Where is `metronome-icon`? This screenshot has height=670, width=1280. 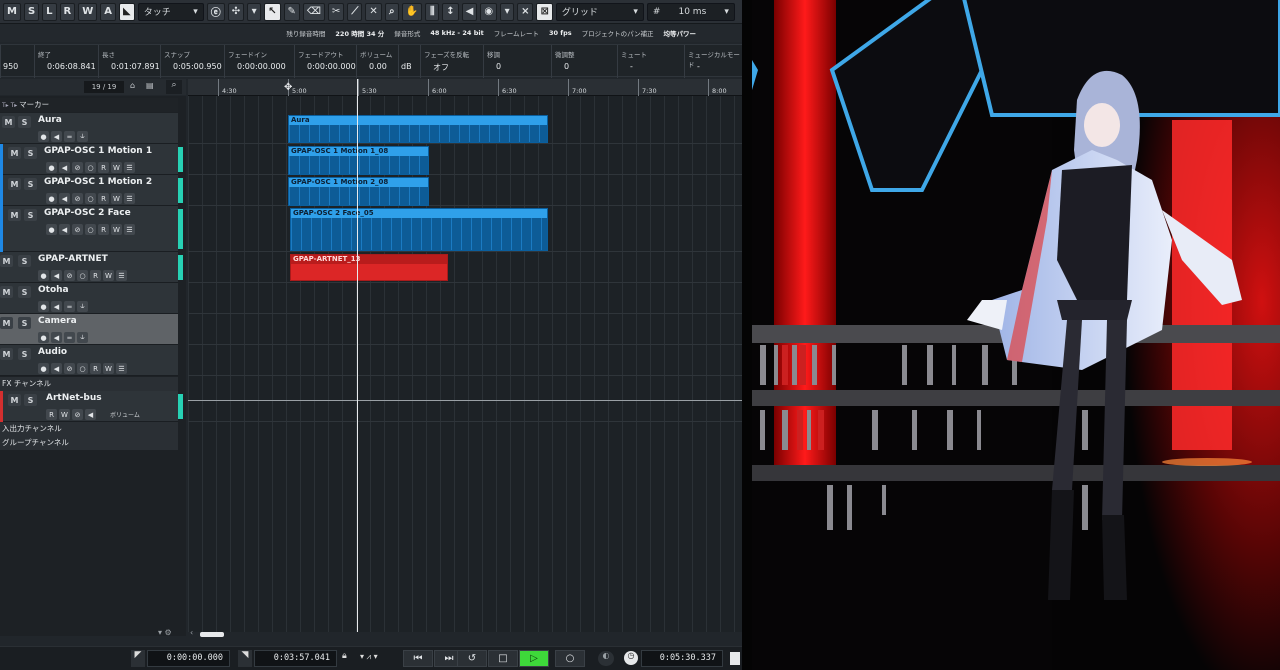 metronome-icon is located at coordinates (735, 658).